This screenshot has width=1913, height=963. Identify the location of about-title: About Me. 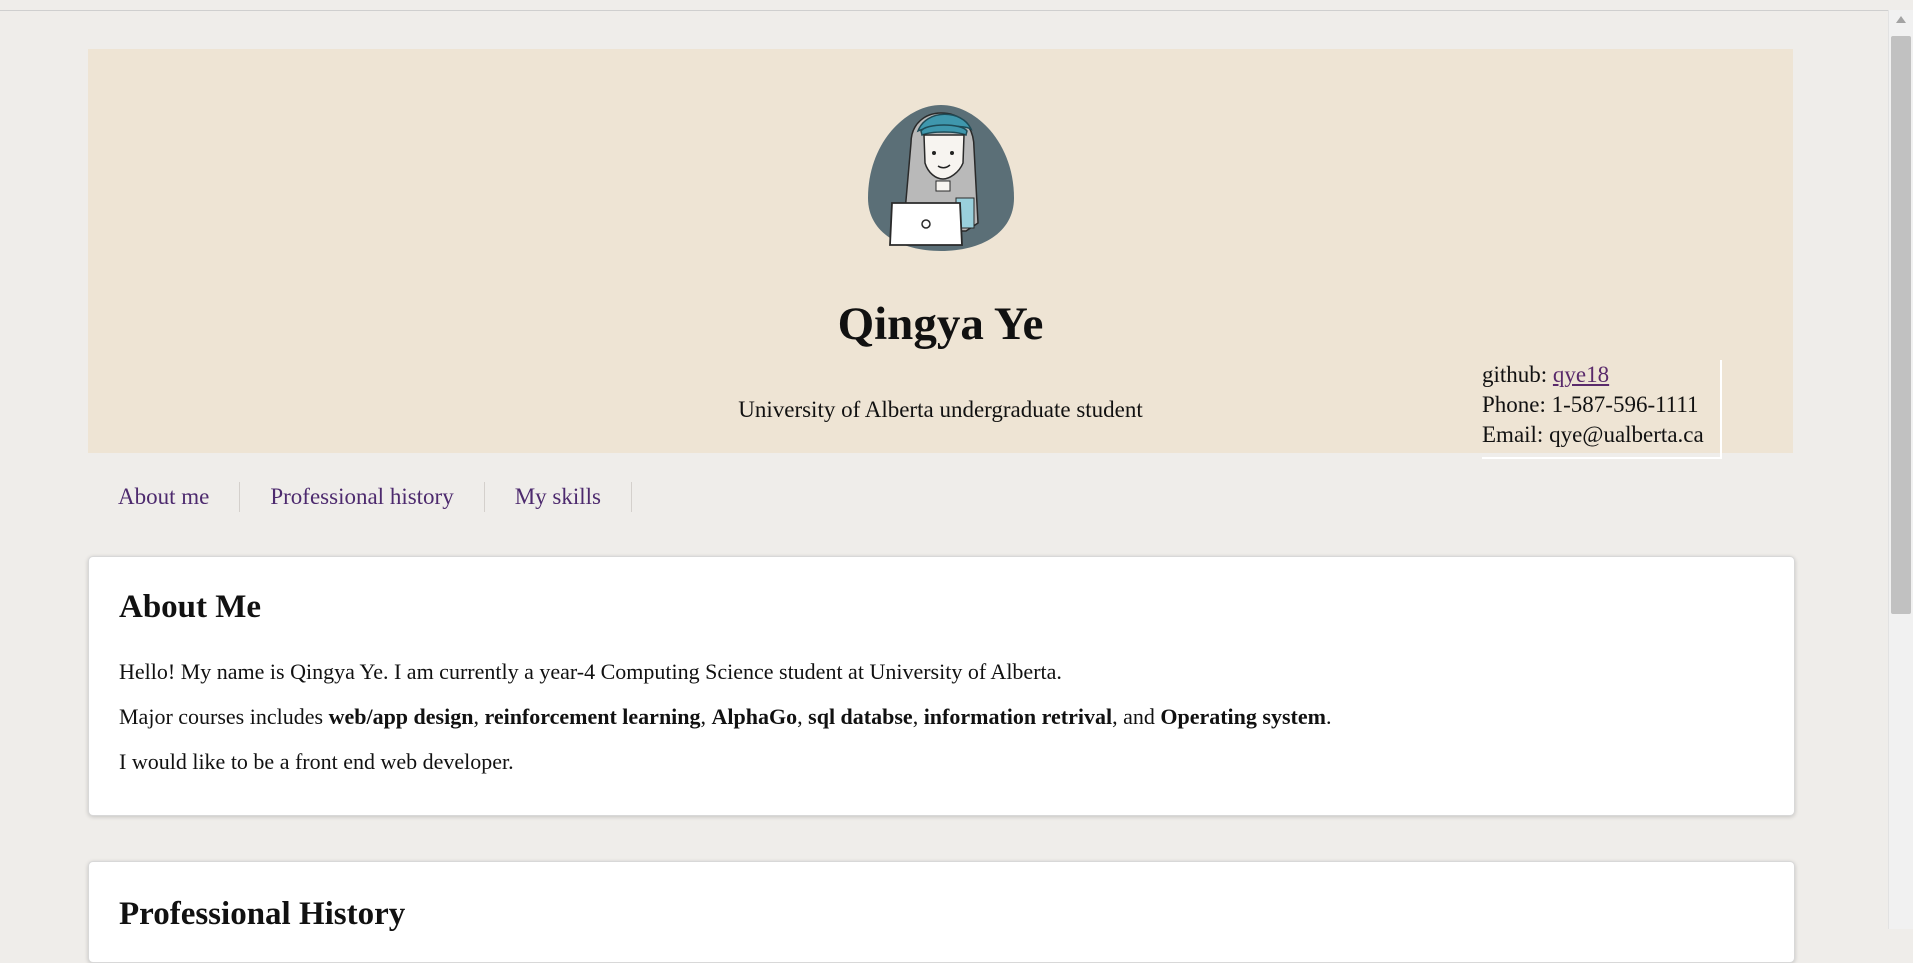
(190, 607).